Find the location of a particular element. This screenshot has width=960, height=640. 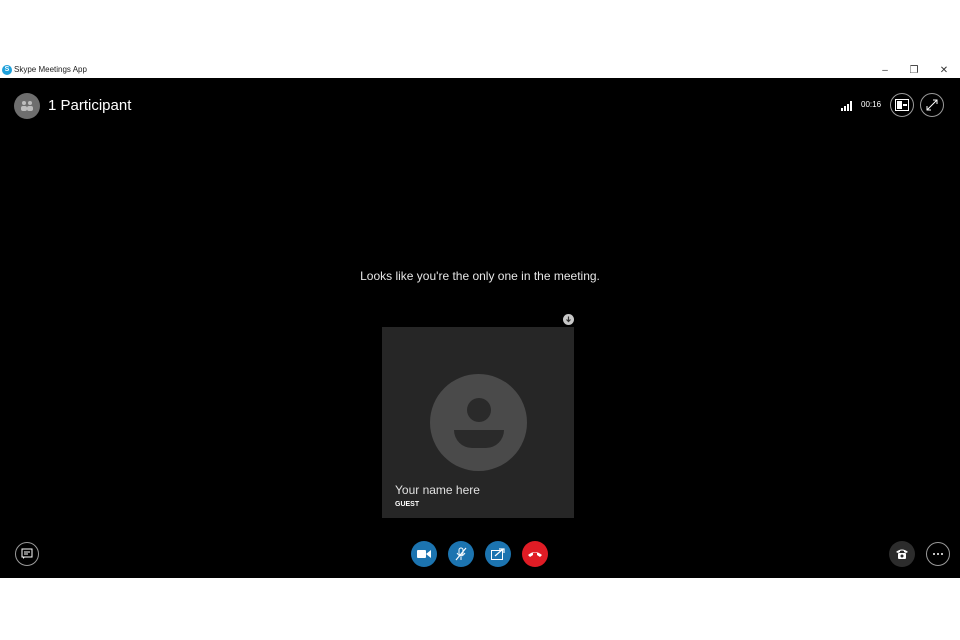

signal-strength-icon is located at coordinates (846, 106).